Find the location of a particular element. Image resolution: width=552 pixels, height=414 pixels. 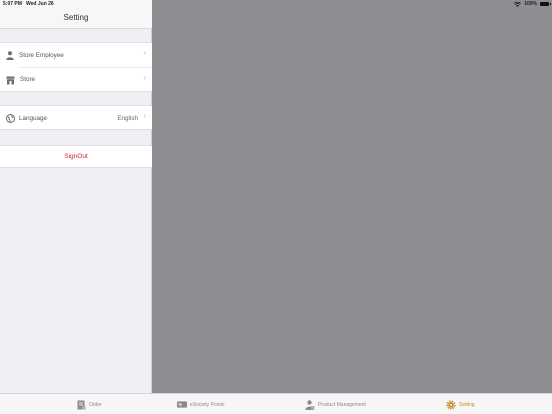

status-date: Wed Jun 26 is located at coordinates (40, 4).